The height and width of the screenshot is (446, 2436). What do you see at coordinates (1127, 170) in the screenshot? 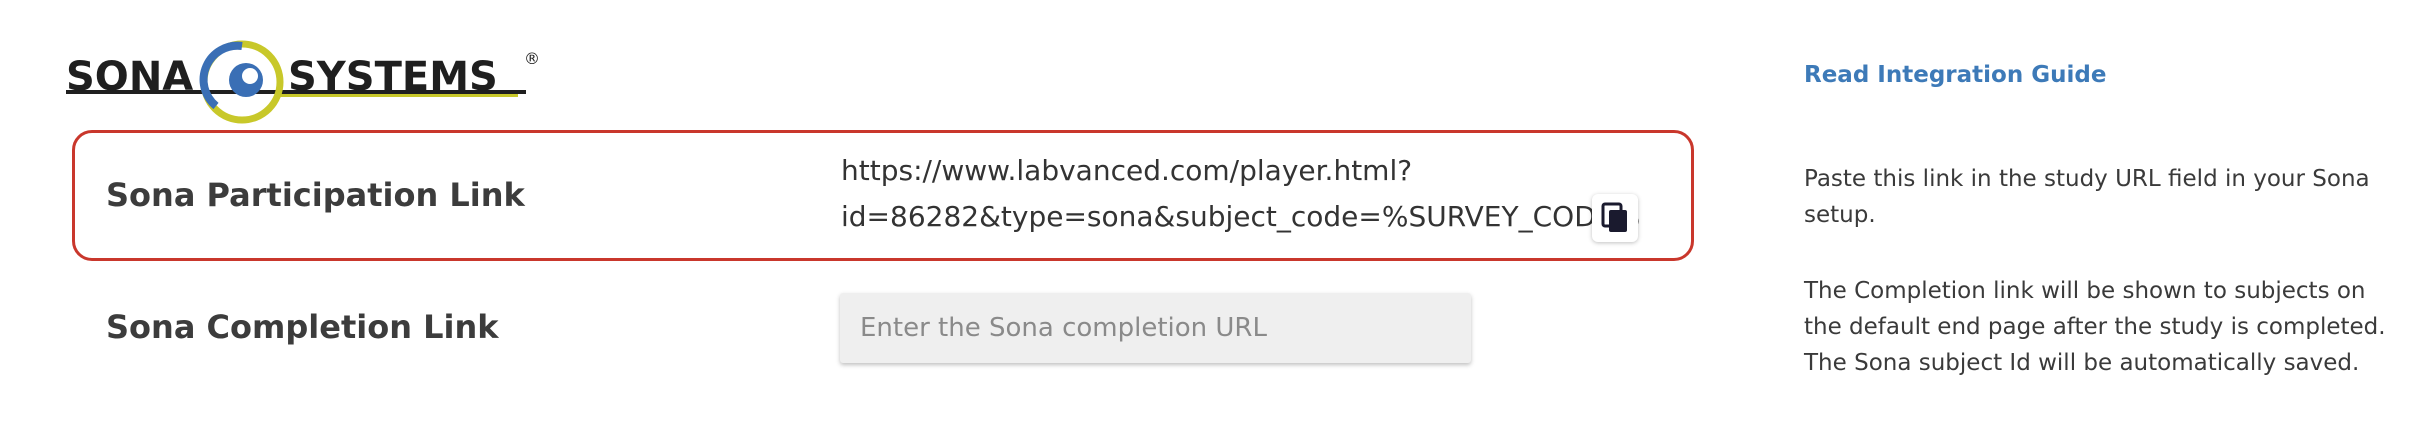
I see `participation-link-line-1: https://www.labvanced.com/player.html?` at bounding box center [1127, 170].